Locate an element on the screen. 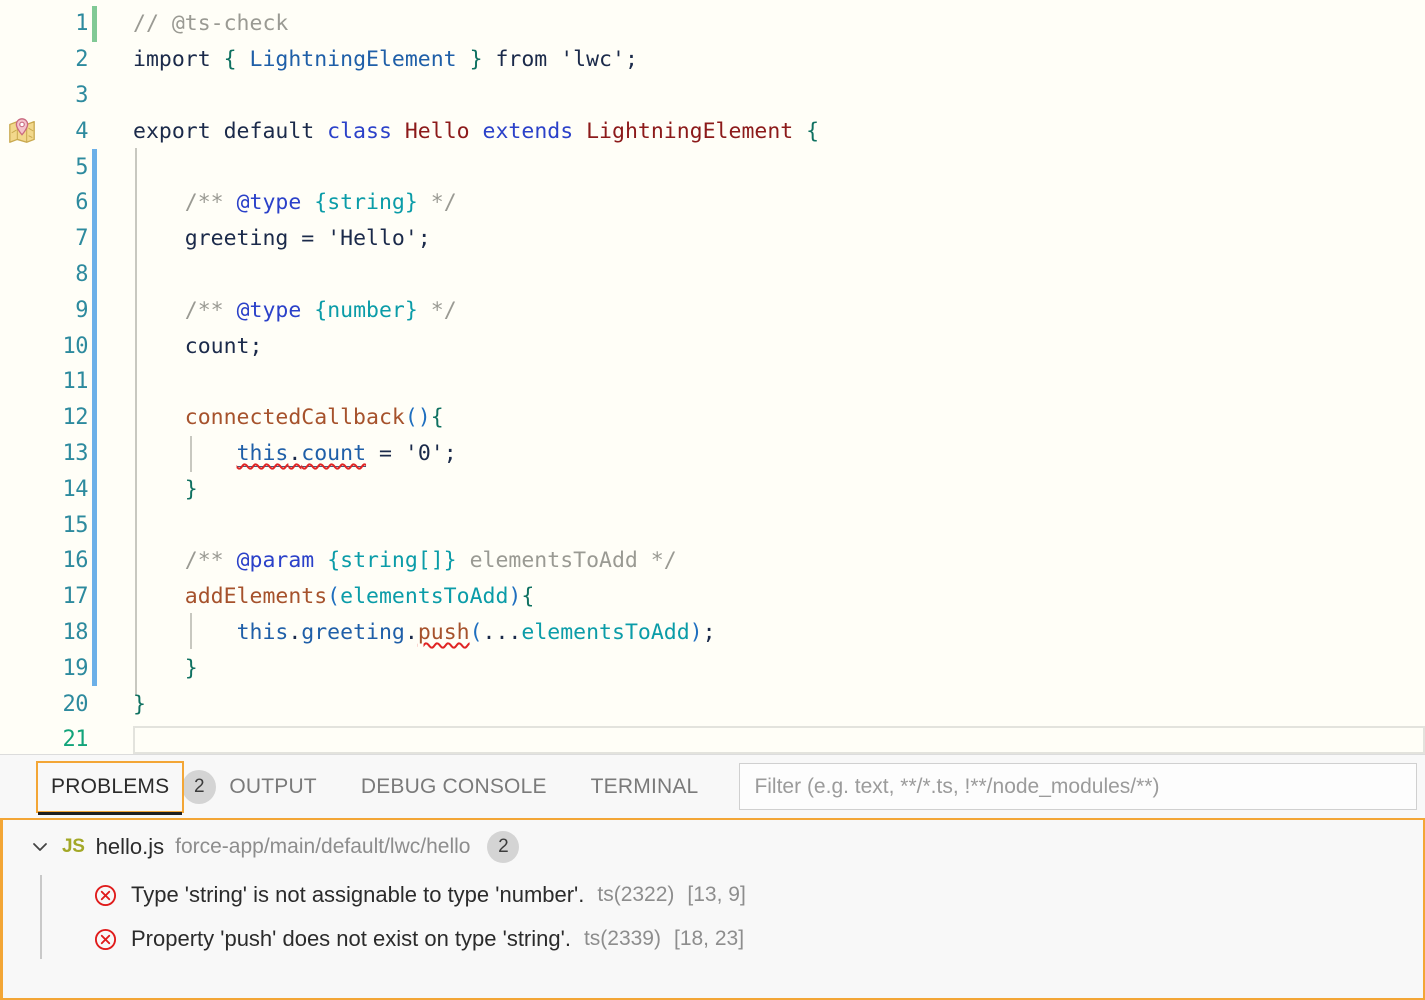  code-line-8: 8 is located at coordinates (712, 274).